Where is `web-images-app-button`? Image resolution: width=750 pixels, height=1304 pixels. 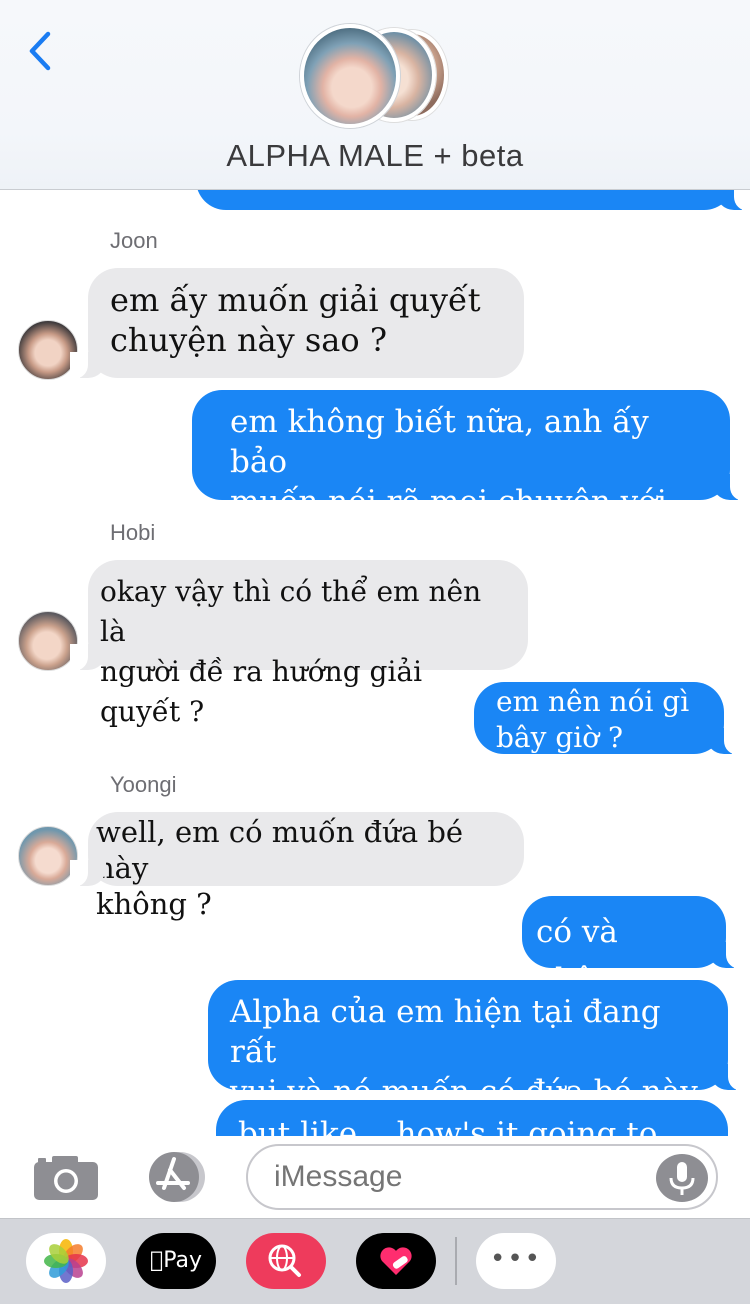 web-images-app-button is located at coordinates (286, 1261).